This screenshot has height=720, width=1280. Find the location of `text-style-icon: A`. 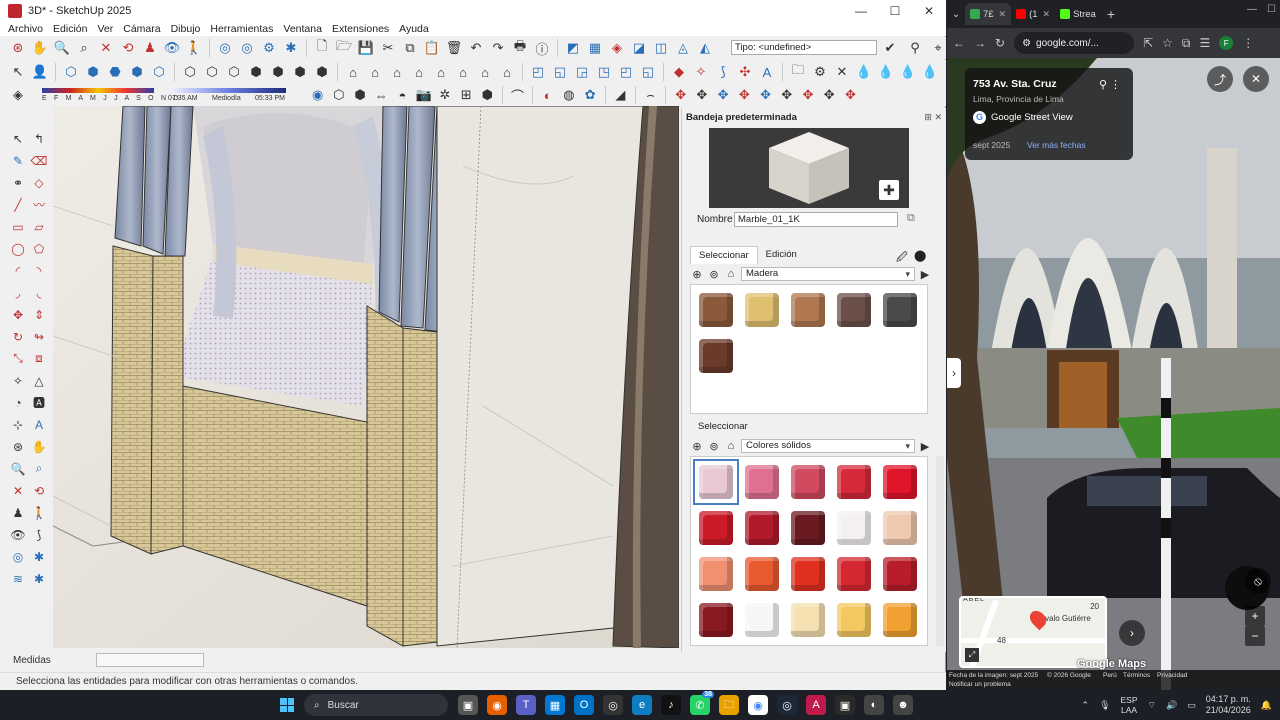

text-style-icon: A is located at coordinates (767, 72).